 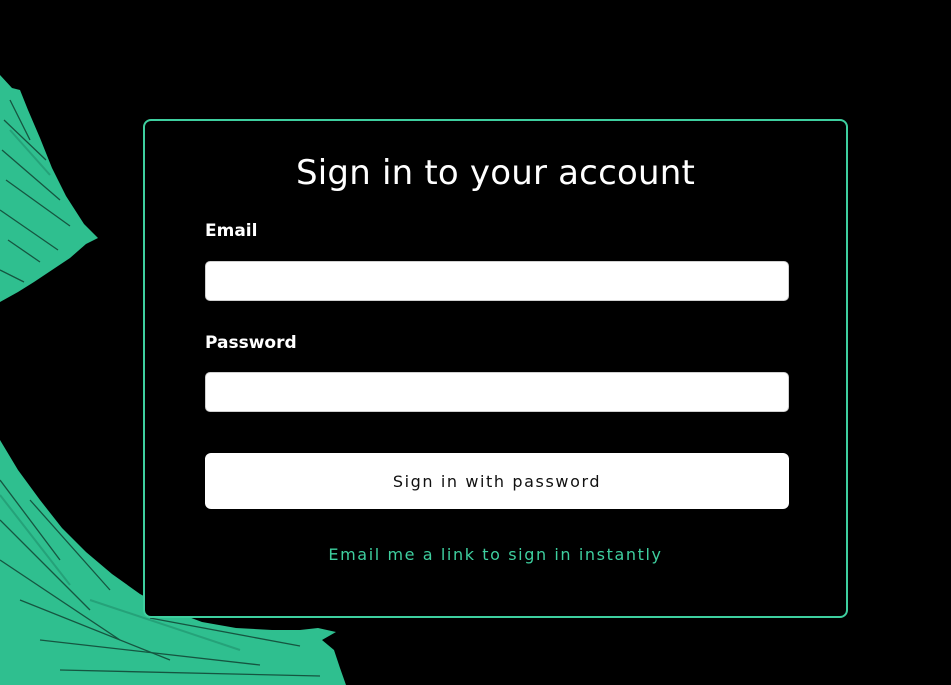 What do you see at coordinates (497, 392) in the screenshot?
I see `password-field` at bounding box center [497, 392].